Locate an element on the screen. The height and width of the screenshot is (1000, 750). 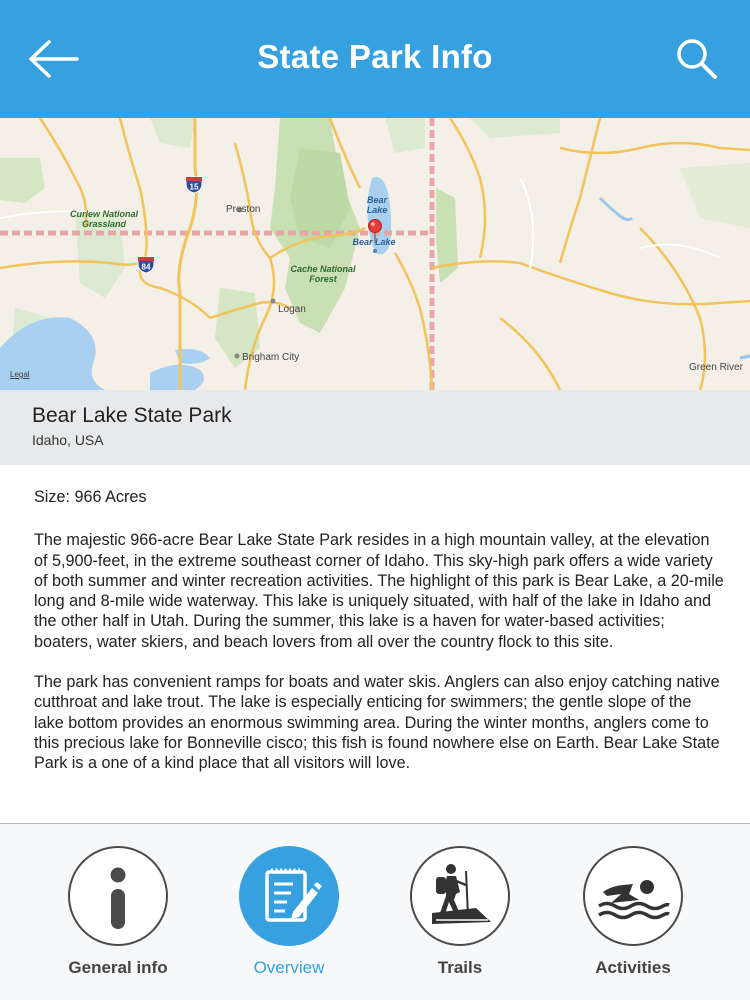
interstate-84-shield-icon: 84 is located at coordinates (146, 265).